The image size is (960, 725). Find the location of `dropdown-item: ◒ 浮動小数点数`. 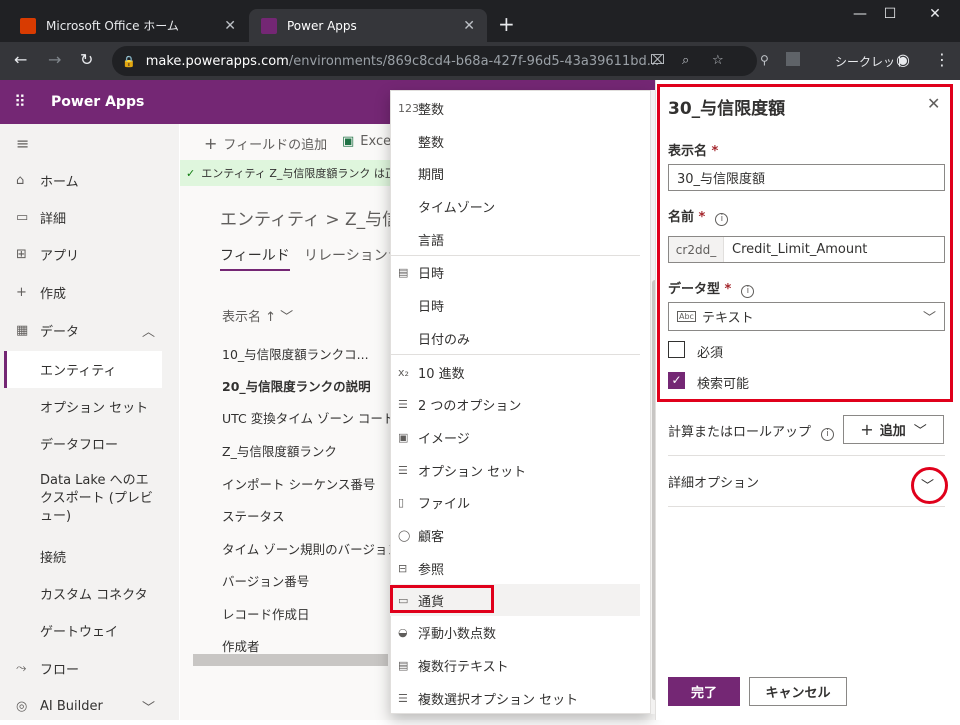

dropdown-item: ◒ 浮動小数点数 is located at coordinates (515, 632).